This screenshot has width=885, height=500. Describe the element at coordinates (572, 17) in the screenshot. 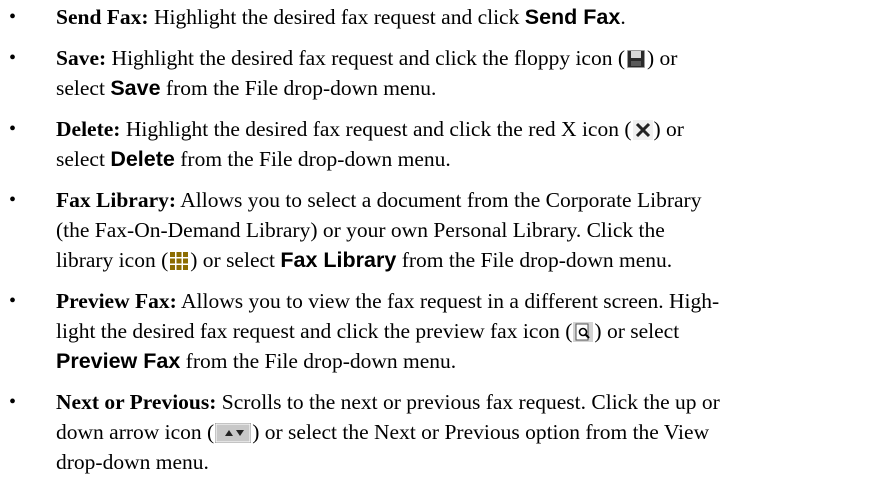

I see `ui-label: Send Fax` at that location.